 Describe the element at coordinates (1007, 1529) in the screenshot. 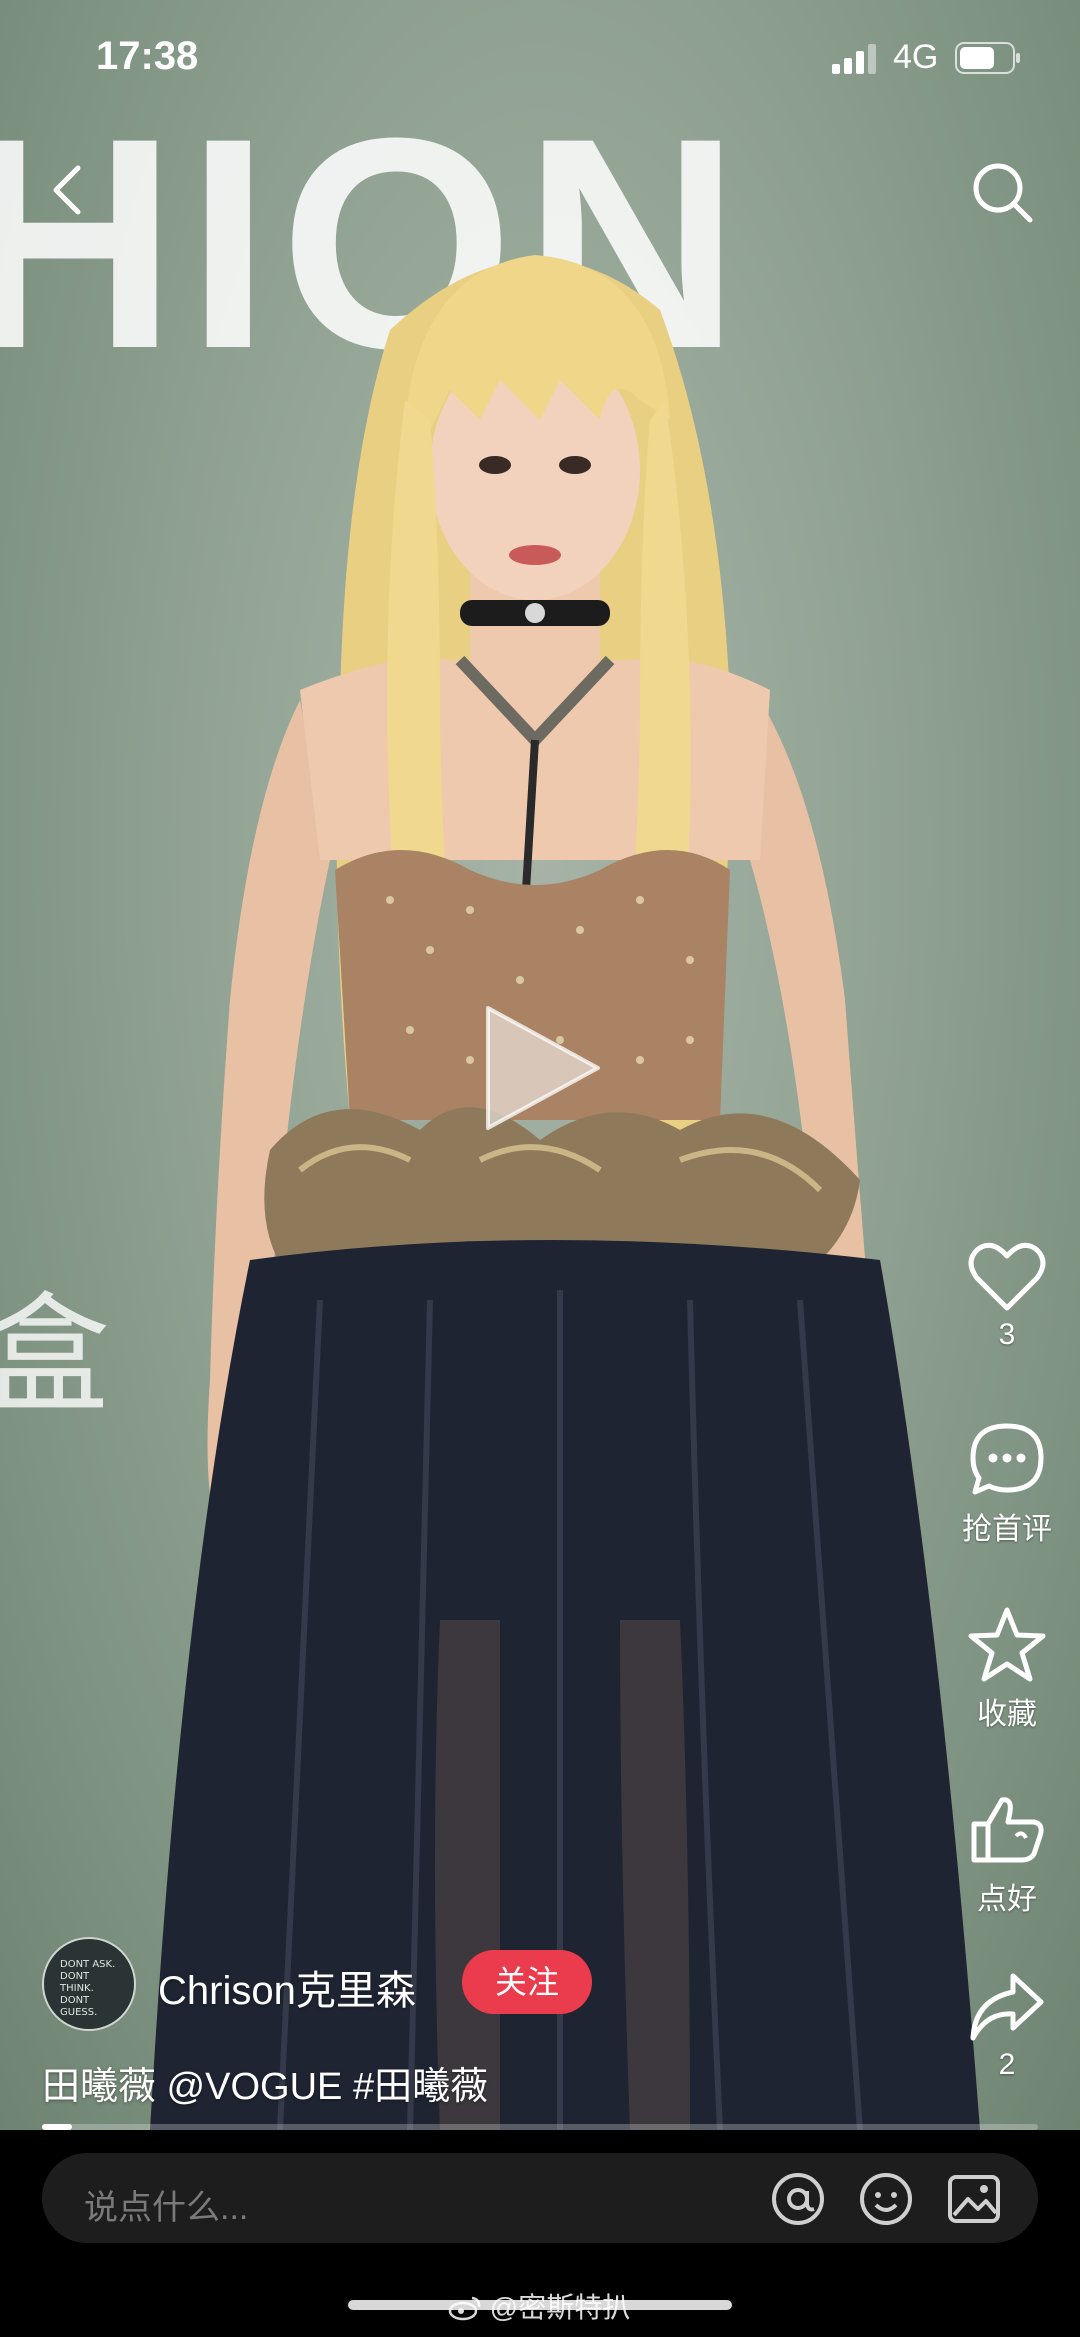

I see `comment-label: 抢首评` at that location.